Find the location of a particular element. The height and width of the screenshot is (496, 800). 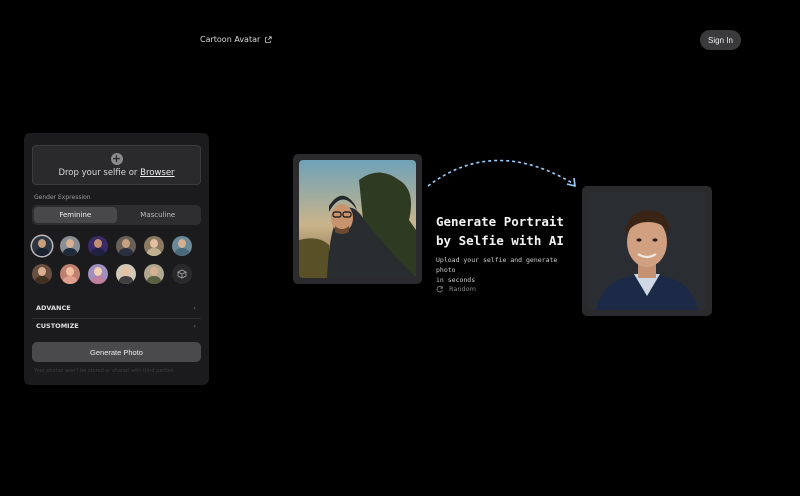

portrait-result-card is located at coordinates (647, 251).